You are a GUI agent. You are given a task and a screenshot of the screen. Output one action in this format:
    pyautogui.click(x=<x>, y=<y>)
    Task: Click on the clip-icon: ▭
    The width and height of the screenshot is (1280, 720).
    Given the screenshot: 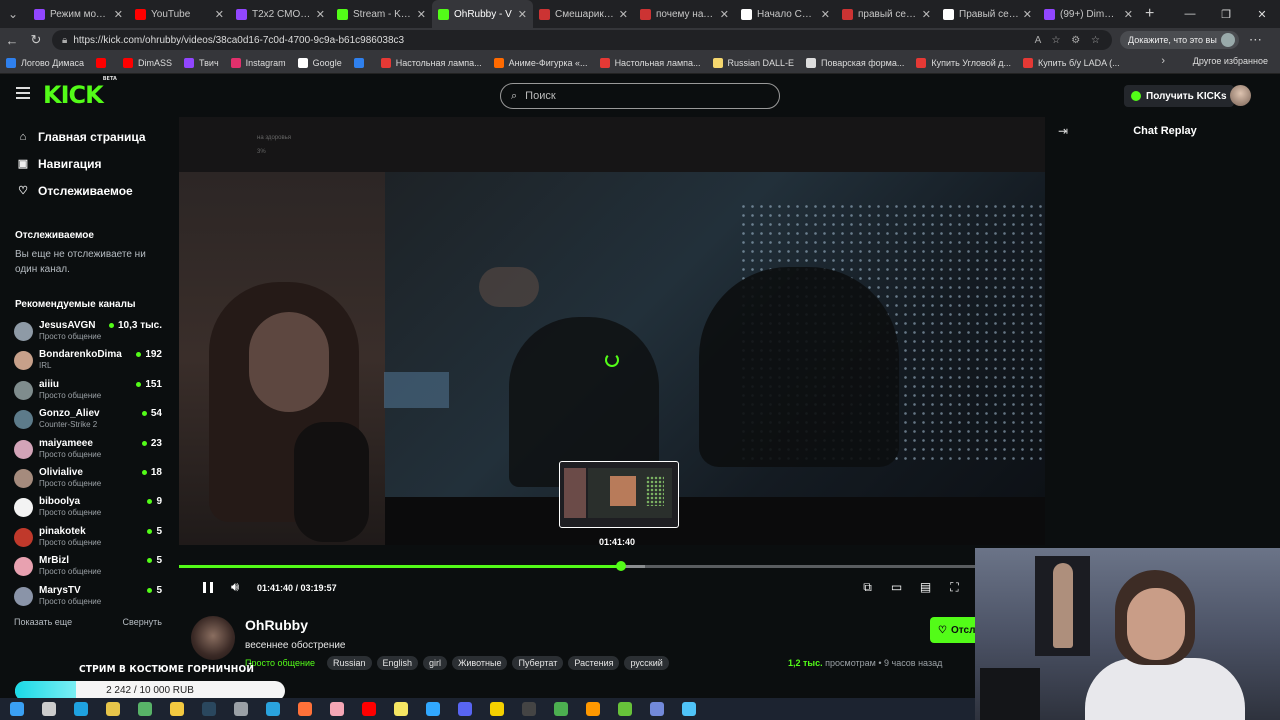 What is the action you would take?
    pyautogui.click(x=896, y=587)
    